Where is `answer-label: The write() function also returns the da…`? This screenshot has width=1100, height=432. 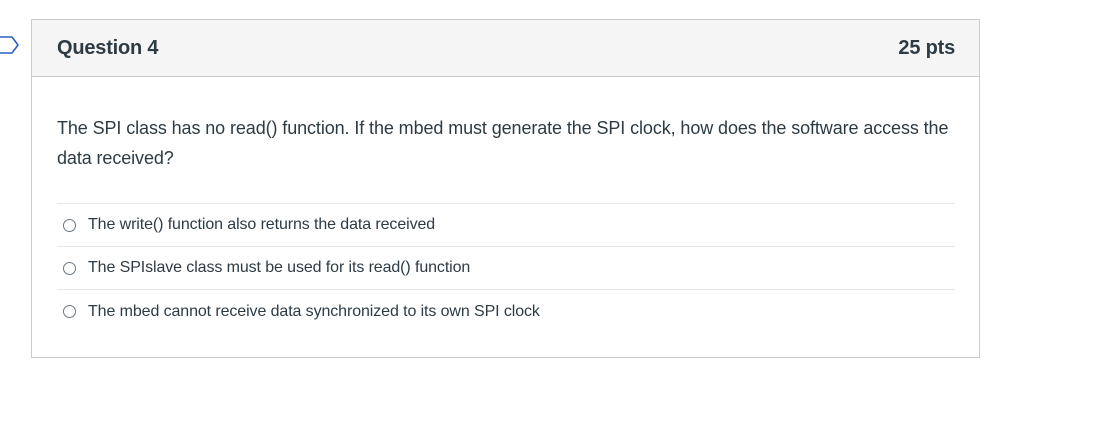 answer-label: The write() function also returns the da… is located at coordinates (261, 225).